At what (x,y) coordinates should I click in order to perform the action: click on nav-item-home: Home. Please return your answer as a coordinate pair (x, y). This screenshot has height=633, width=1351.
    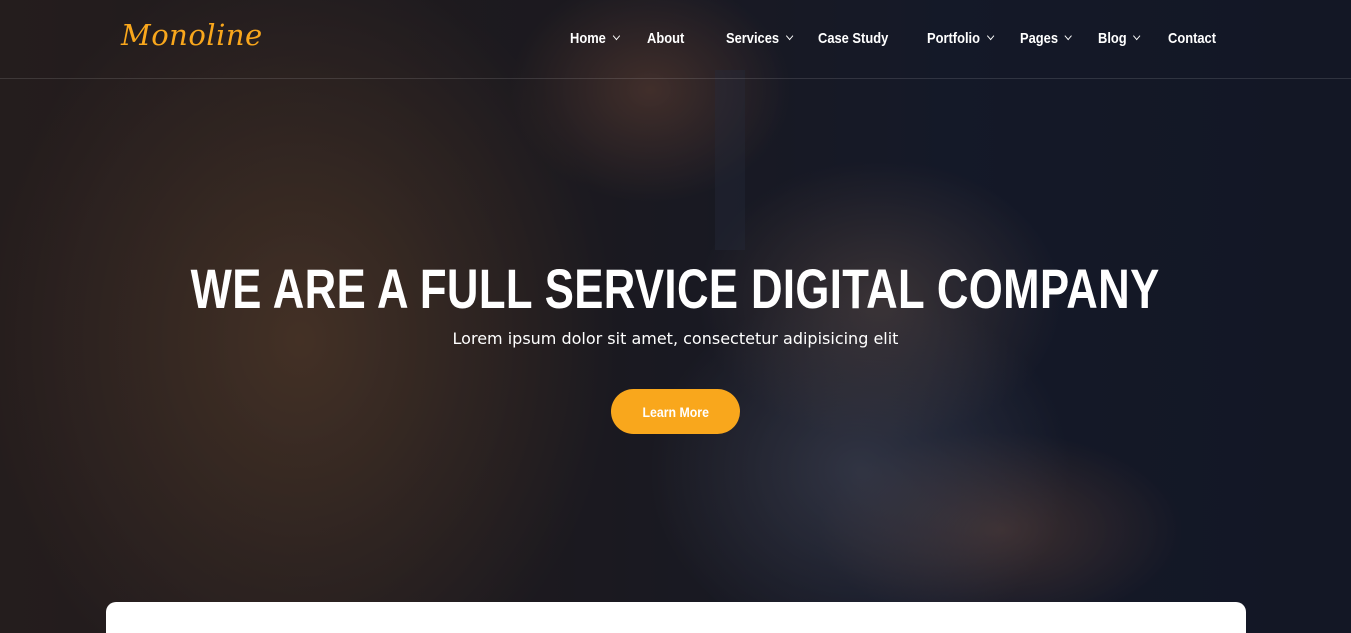
    Looking at the image, I should click on (595, 38).